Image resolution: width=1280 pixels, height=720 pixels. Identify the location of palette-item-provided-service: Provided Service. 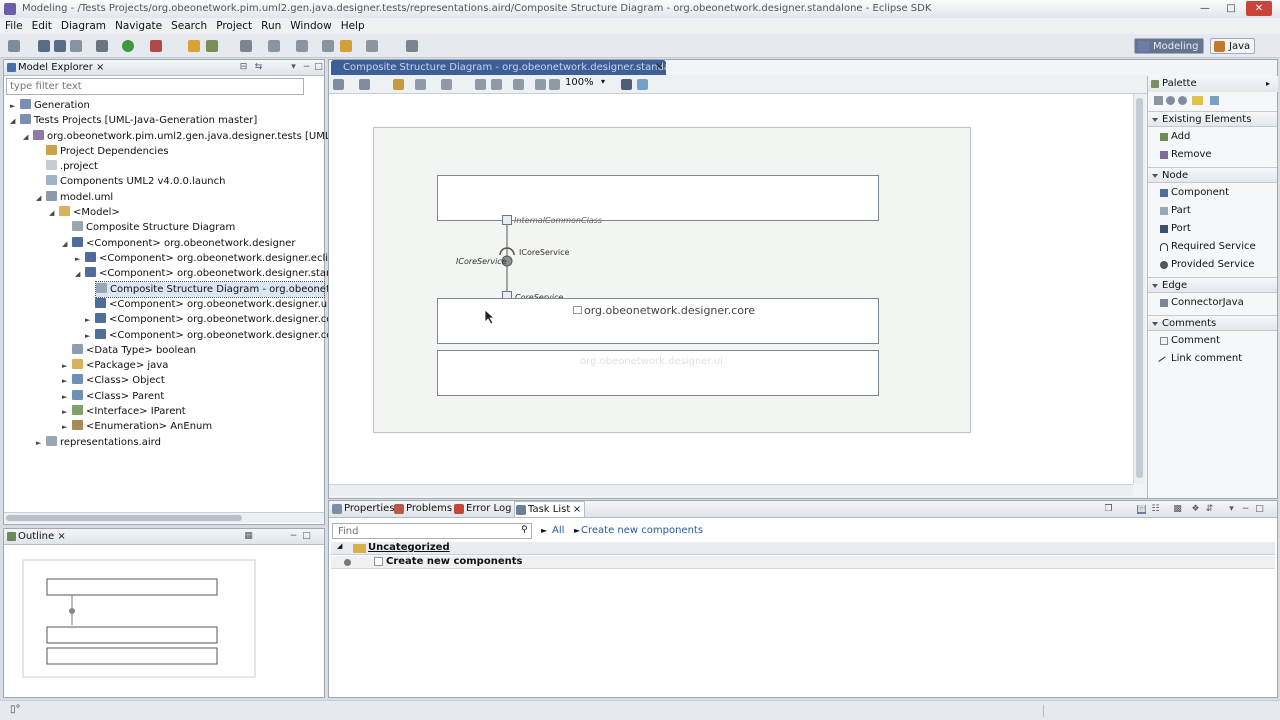
(1207, 265).